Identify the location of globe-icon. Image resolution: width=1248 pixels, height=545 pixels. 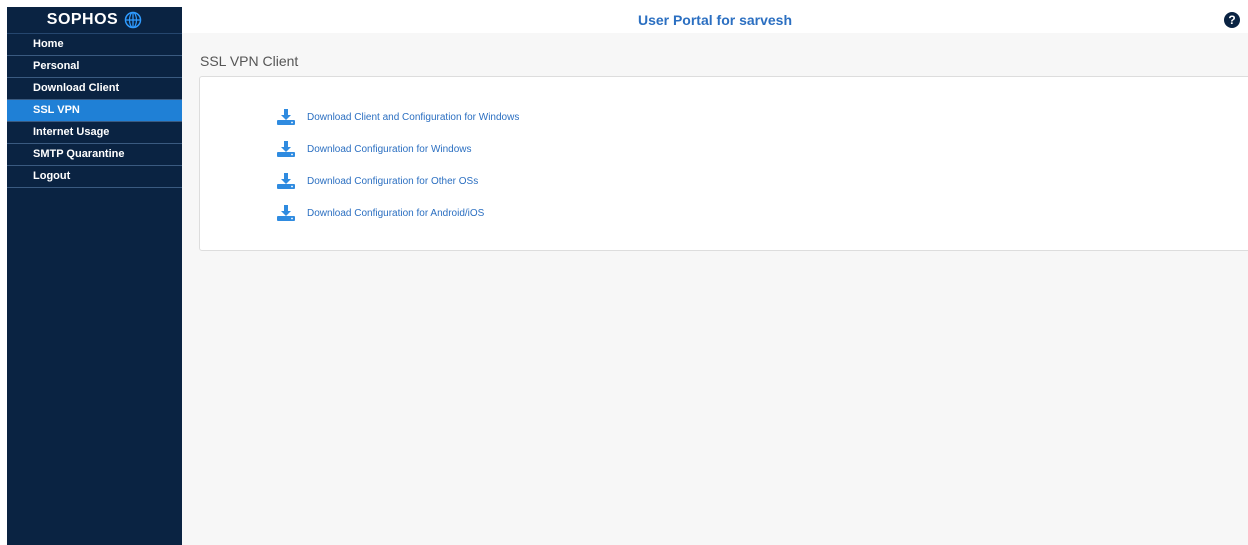
(133, 20).